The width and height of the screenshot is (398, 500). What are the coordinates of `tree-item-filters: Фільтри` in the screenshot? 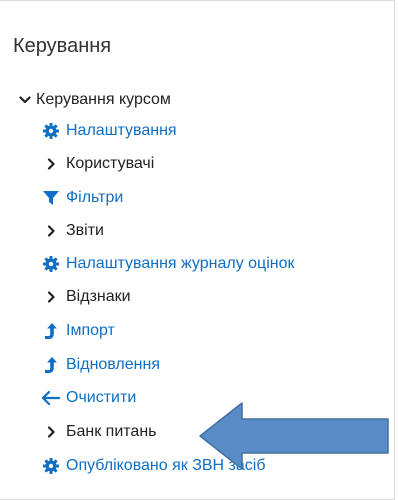 It's located at (82, 198).